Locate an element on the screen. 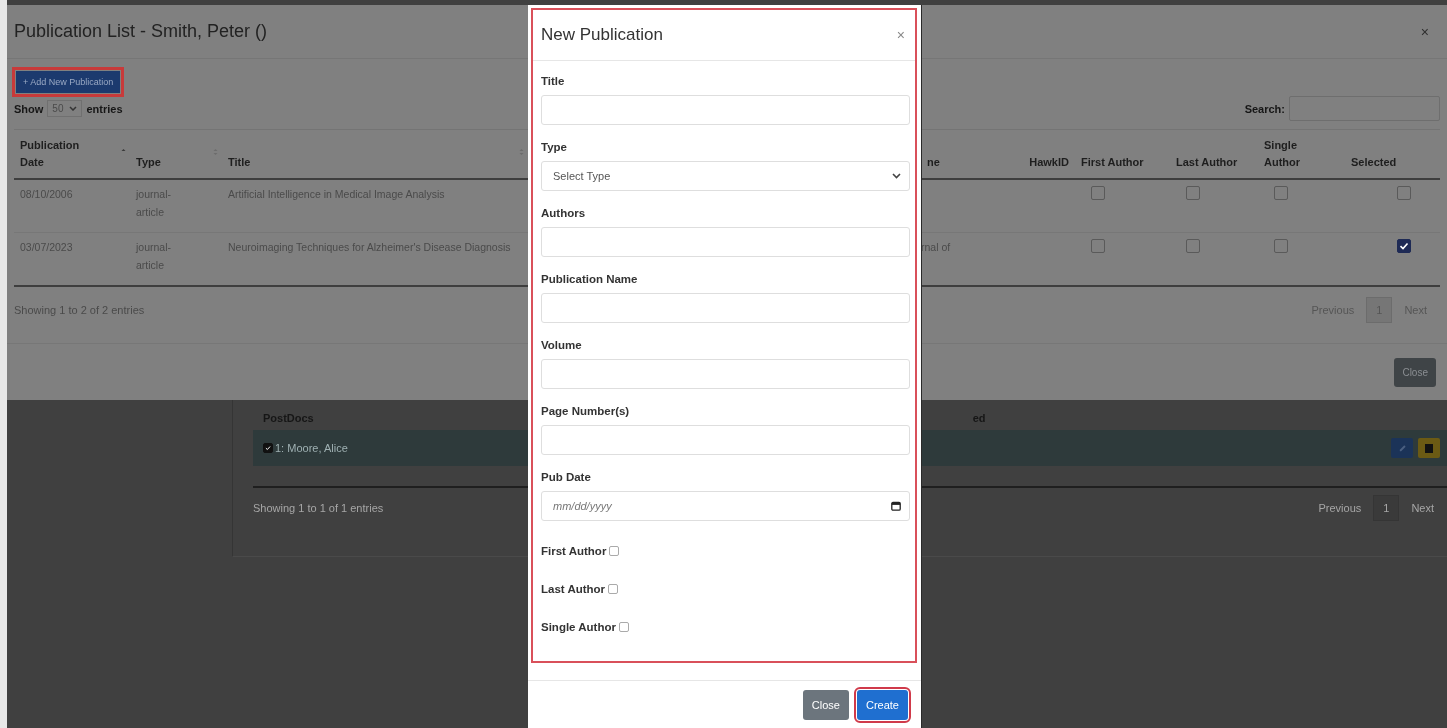 The width and height of the screenshot is (1447, 728). field-label: Authors is located at coordinates (564, 213).